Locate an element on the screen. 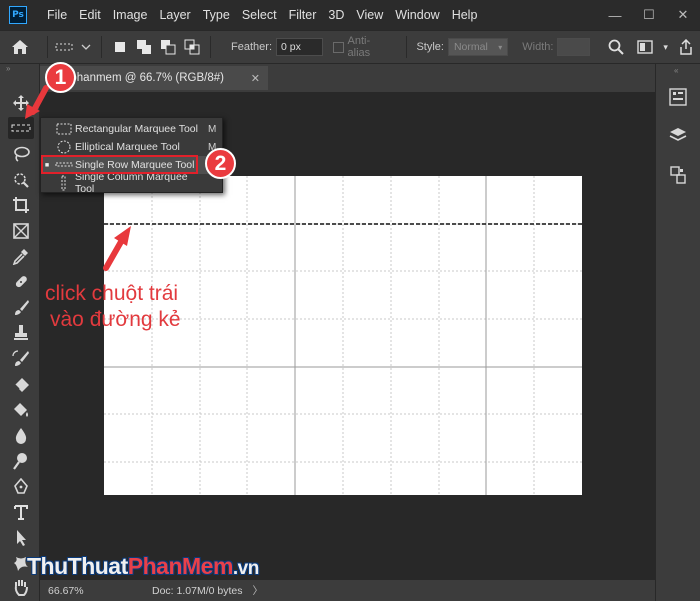 The height and width of the screenshot is (601, 700). arrow-to-selection-line is located at coordinates (114, 254).